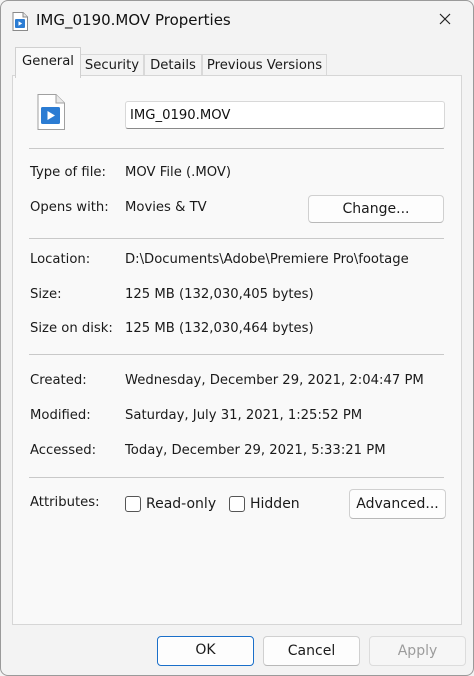 The image size is (474, 676). What do you see at coordinates (68, 172) in the screenshot?
I see `type-of-file-label: Type of file:` at bounding box center [68, 172].